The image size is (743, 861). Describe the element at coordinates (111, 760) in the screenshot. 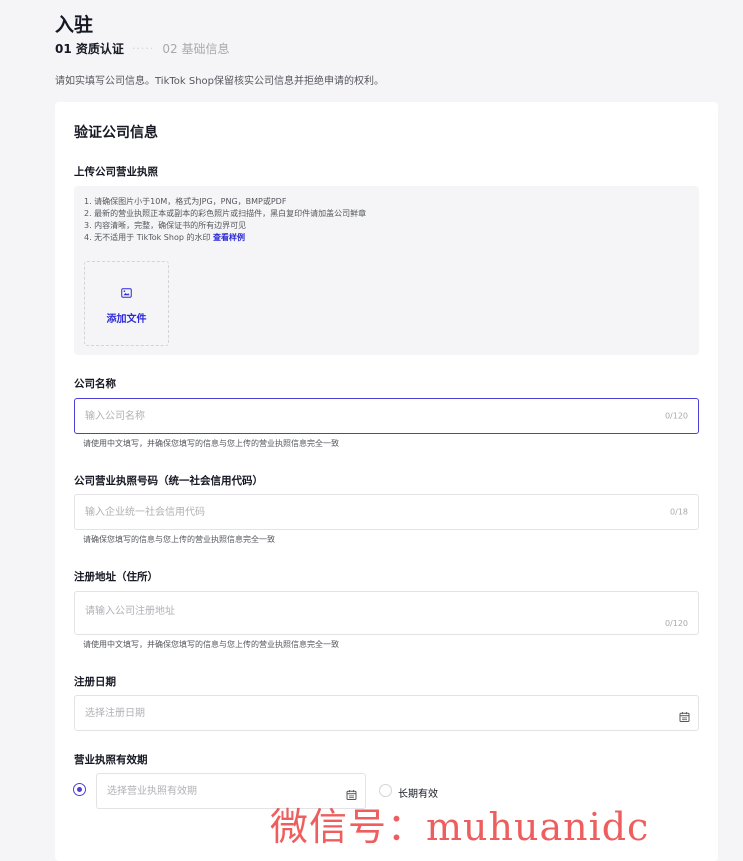

I see `validity-label: 营业执照有效期` at that location.